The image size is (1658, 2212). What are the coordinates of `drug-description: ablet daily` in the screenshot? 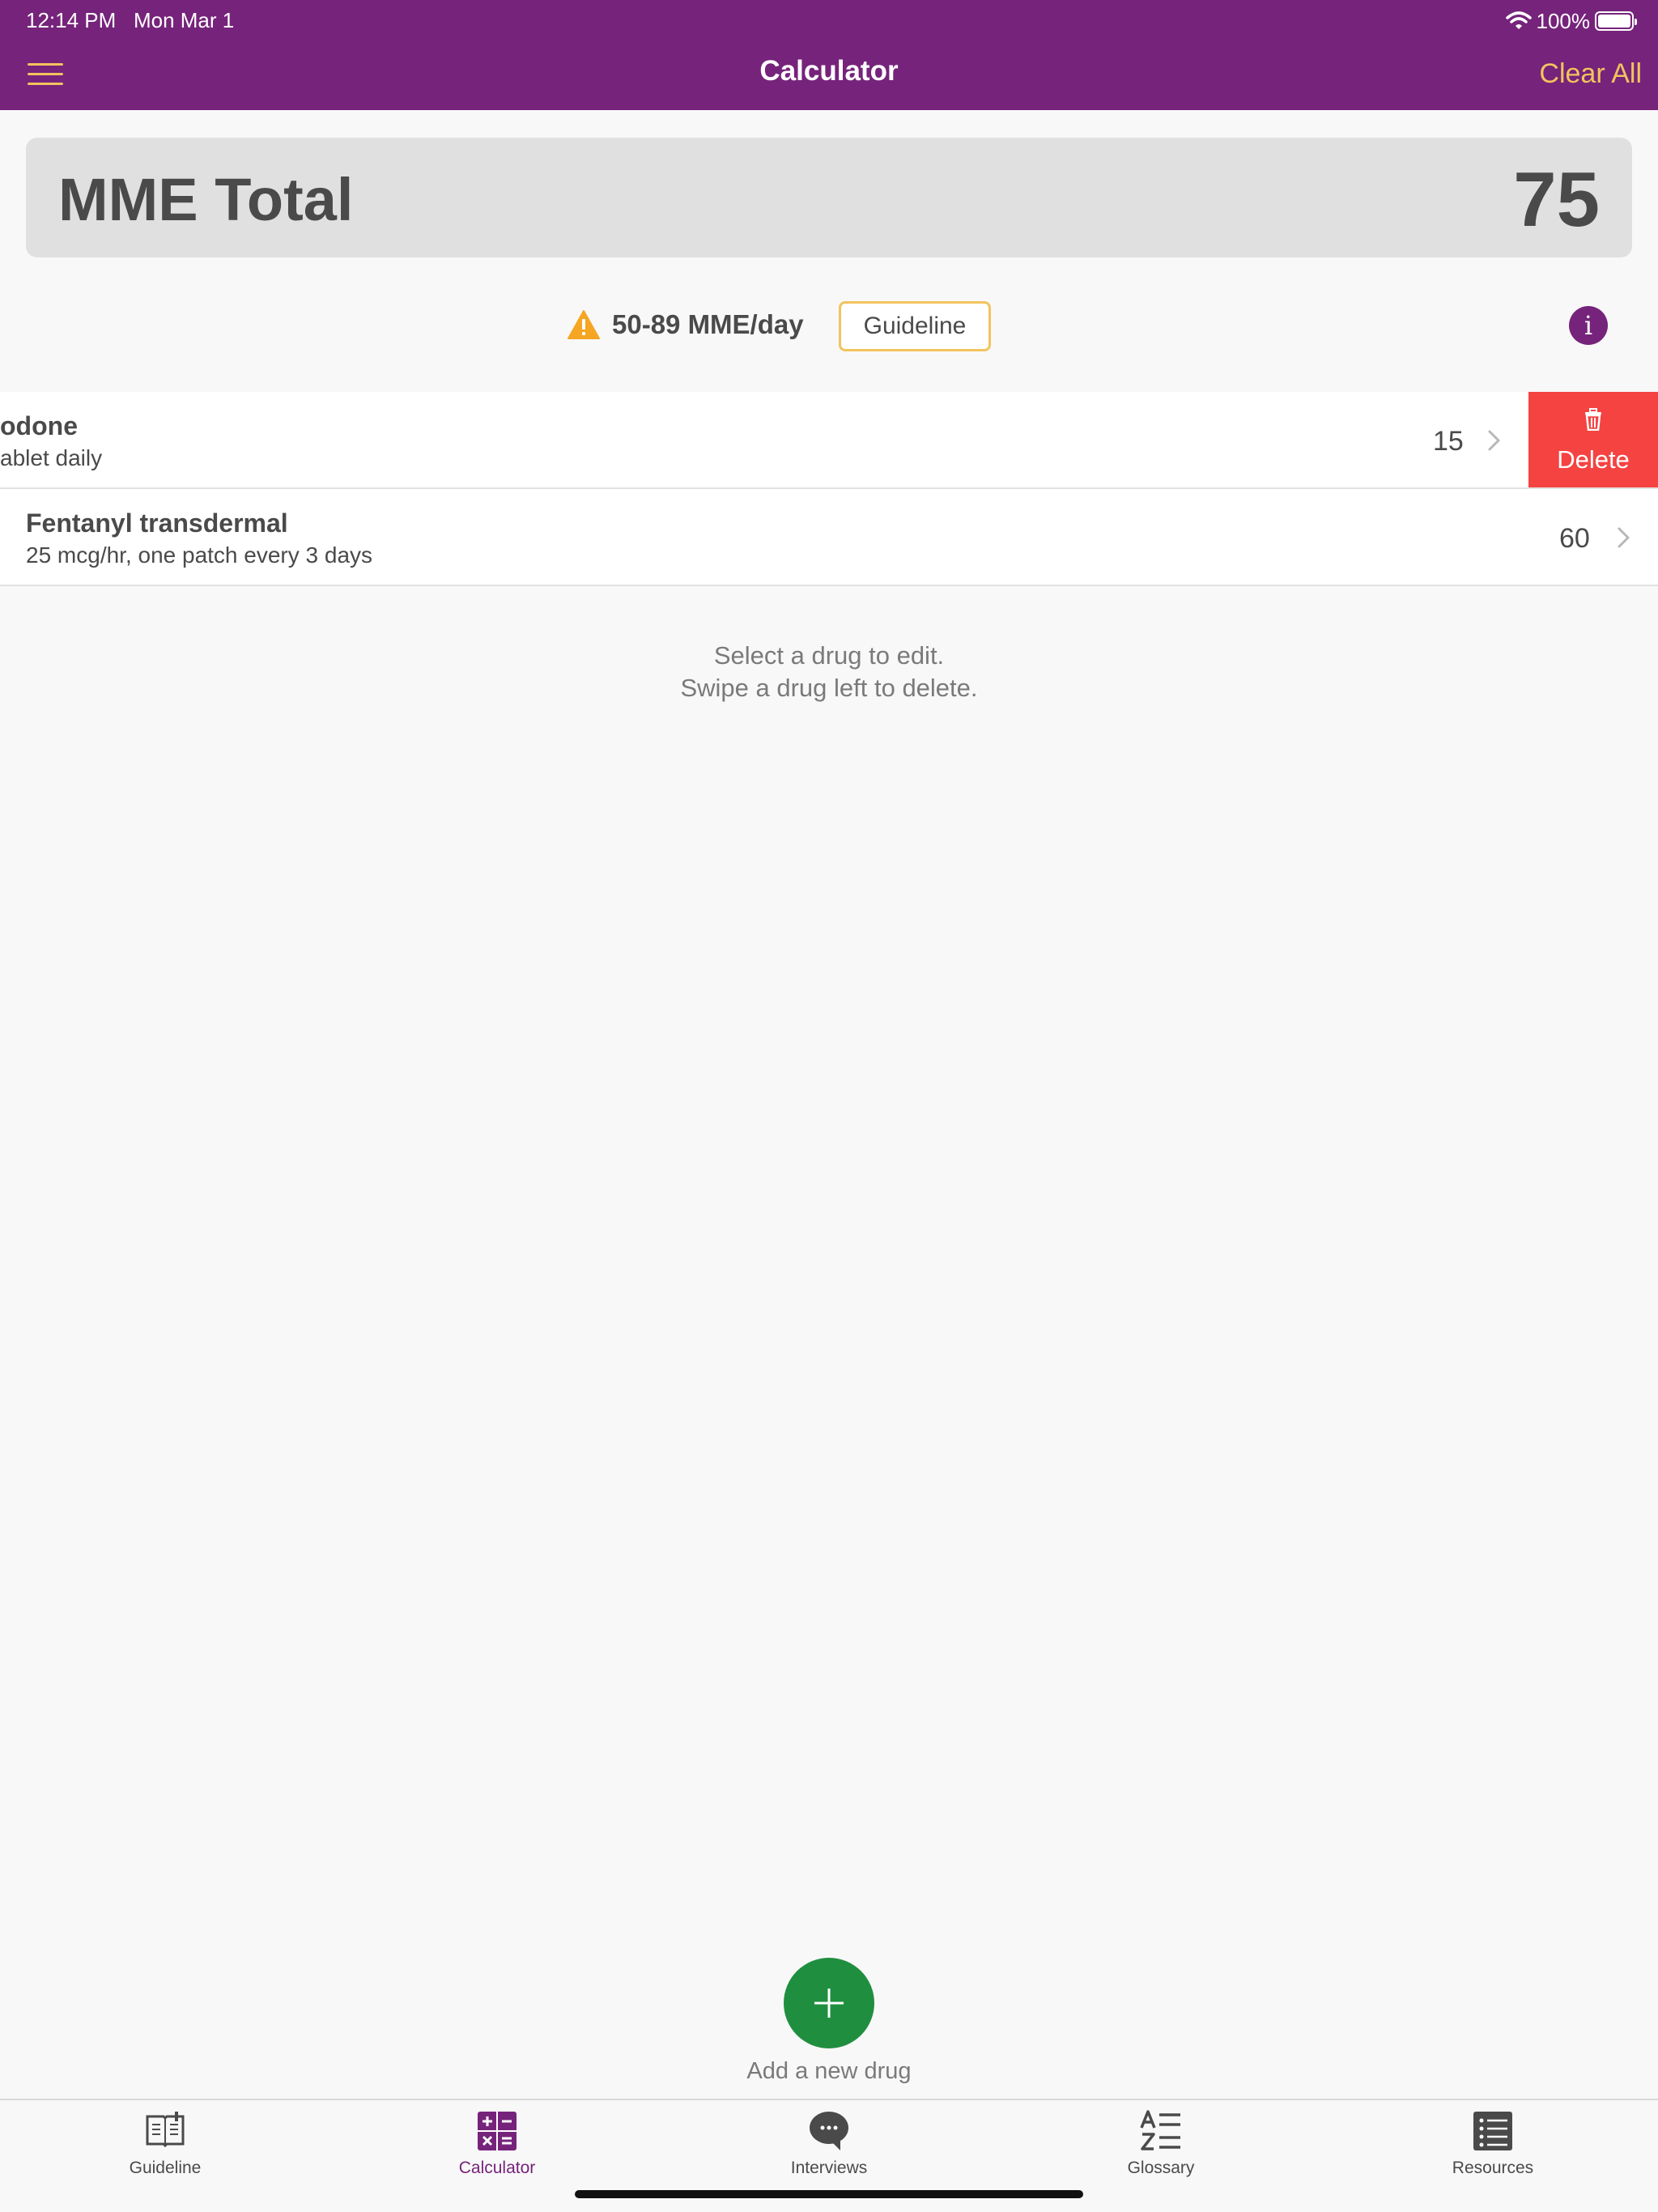 It's located at (51, 458).